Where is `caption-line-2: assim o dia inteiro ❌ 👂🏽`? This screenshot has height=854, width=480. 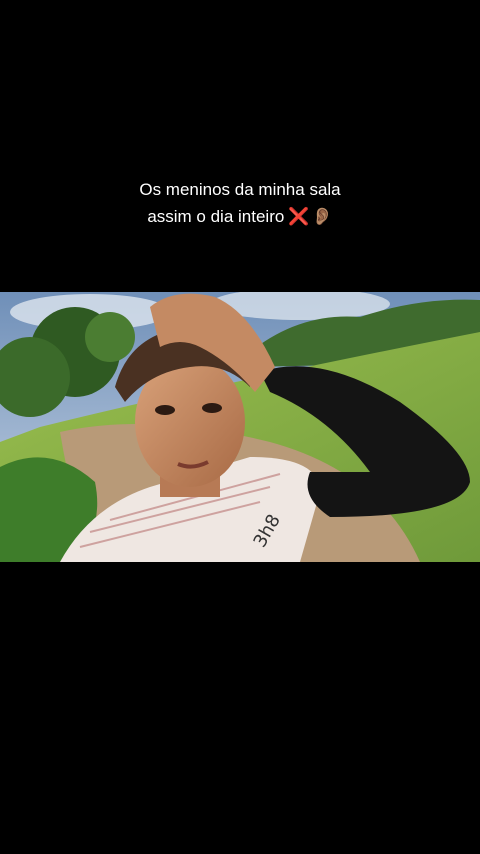 caption-line-2: assim o dia inteiro ❌ 👂🏽 is located at coordinates (240, 216).